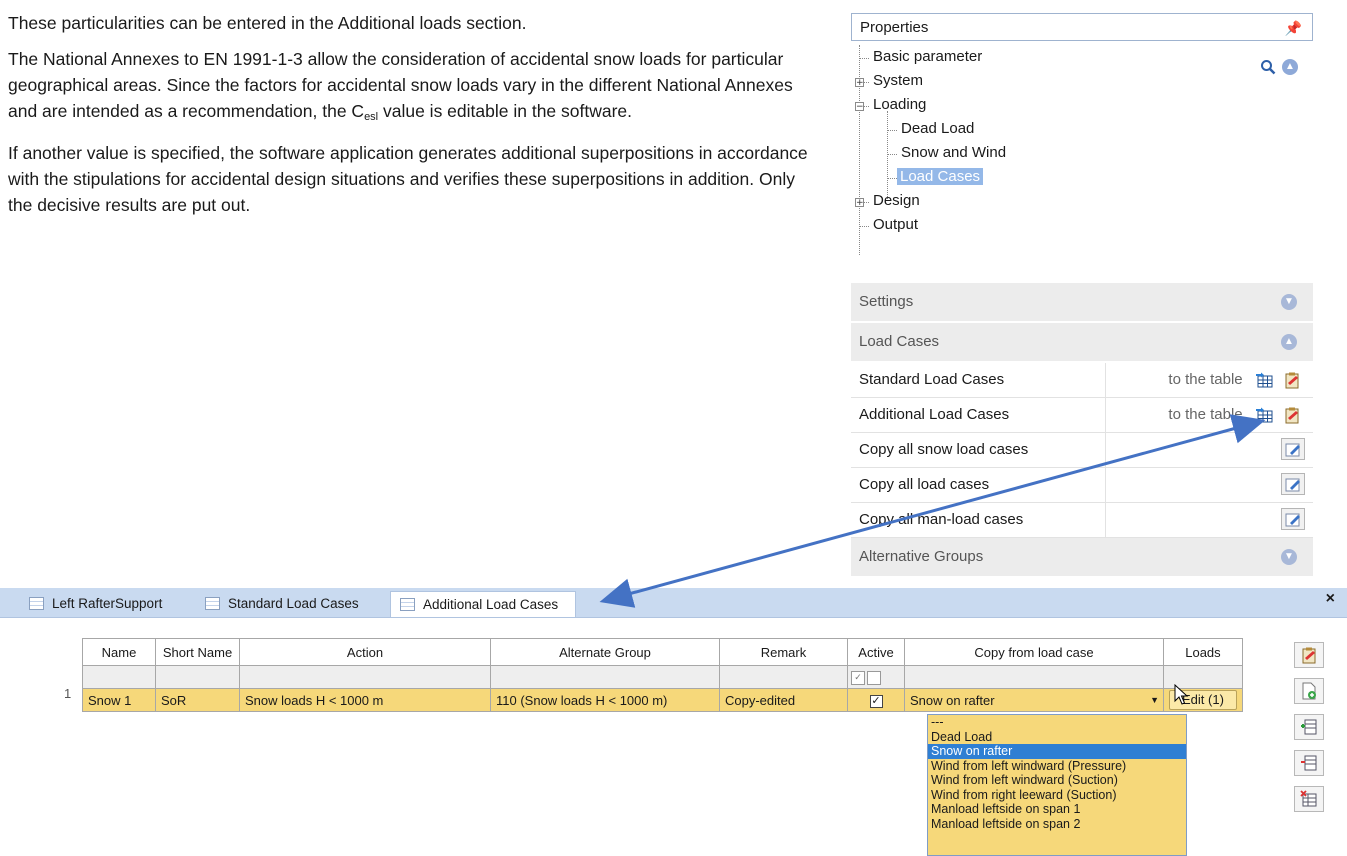 The image size is (1347, 856). Describe the element at coordinates (1057, 737) in the screenshot. I see `dropdown-option: Dead Load` at that location.